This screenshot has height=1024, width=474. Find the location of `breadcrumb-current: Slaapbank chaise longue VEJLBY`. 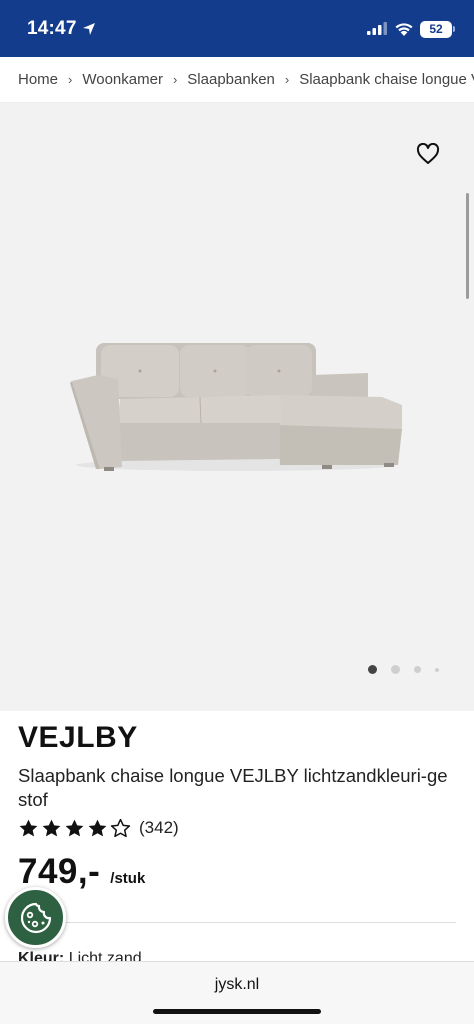

breadcrumb-current: Slaapbank chaise longue VEJLBY is located at coordinates (386, 79).